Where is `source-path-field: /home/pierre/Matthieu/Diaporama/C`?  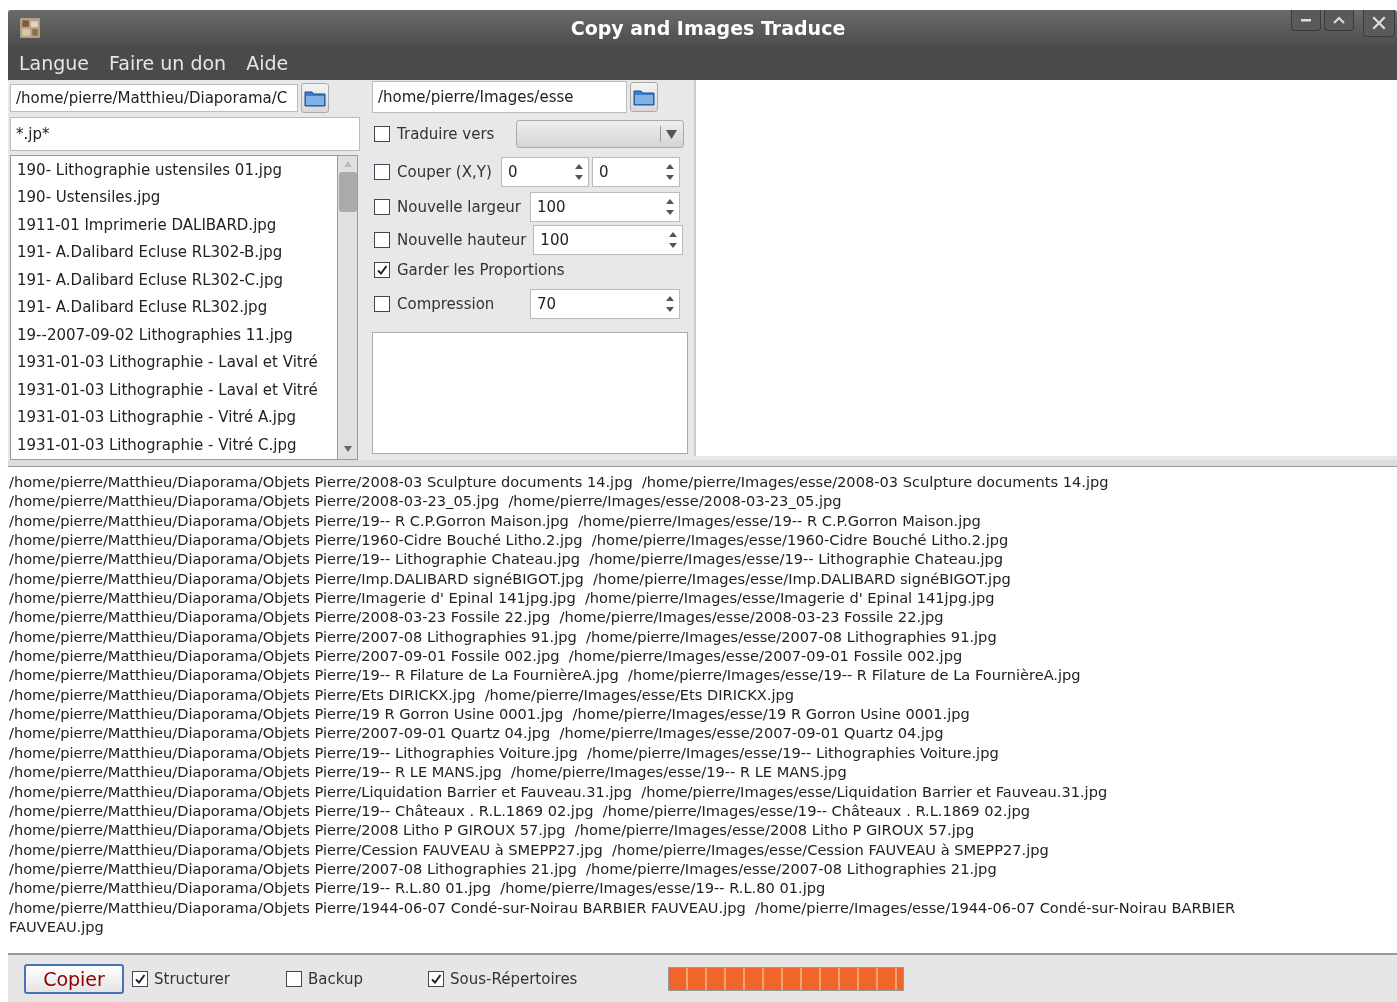 source-path-field: /home/pierre/Matthieu/Diaporama/C is located at coordinates (154, 98).